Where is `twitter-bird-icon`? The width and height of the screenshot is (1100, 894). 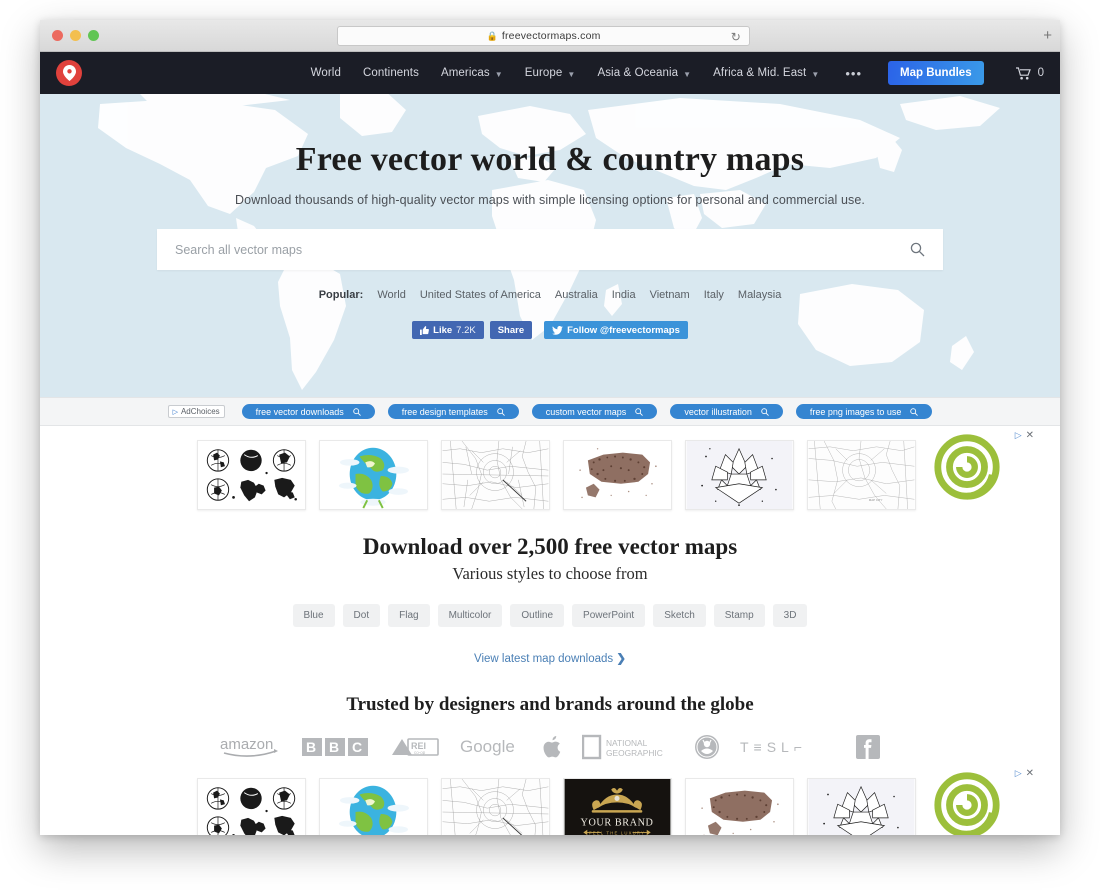 twitter-bird-icon is located at coordinates (558, 330).